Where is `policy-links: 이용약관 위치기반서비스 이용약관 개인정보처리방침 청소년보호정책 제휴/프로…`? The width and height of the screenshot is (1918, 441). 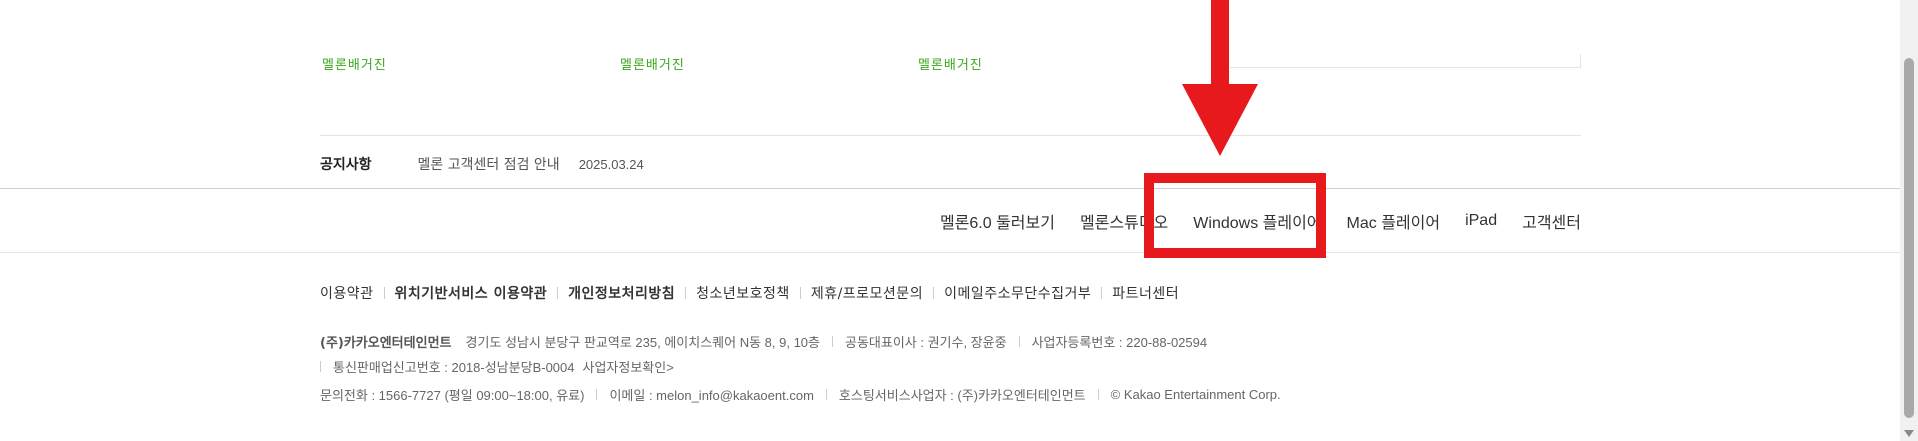
policy-links: 이용약관 위치기반서비스 이용약관 개인정보처리방침 청소년보호정책 제휴/프로… is located at coordinates (749, 293).